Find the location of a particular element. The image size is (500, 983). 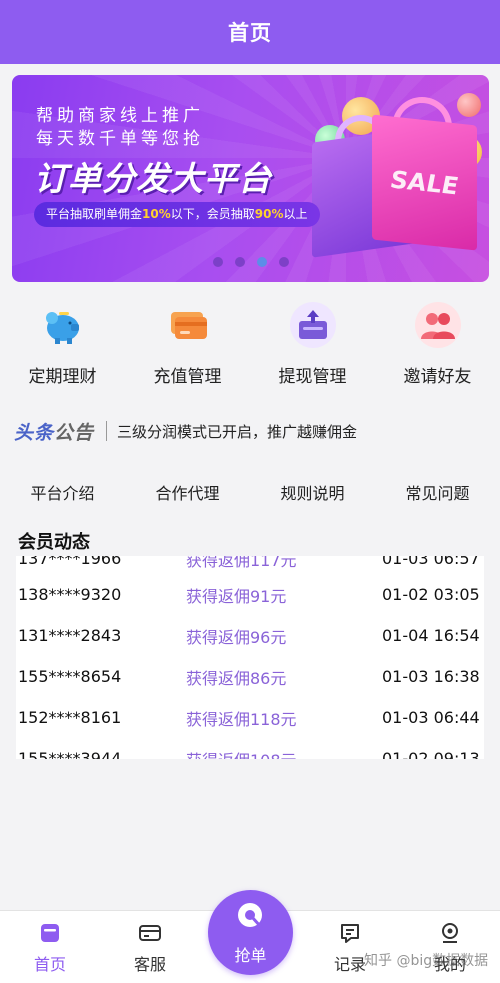

invite-users-icon is located at coordinates (437, 325).